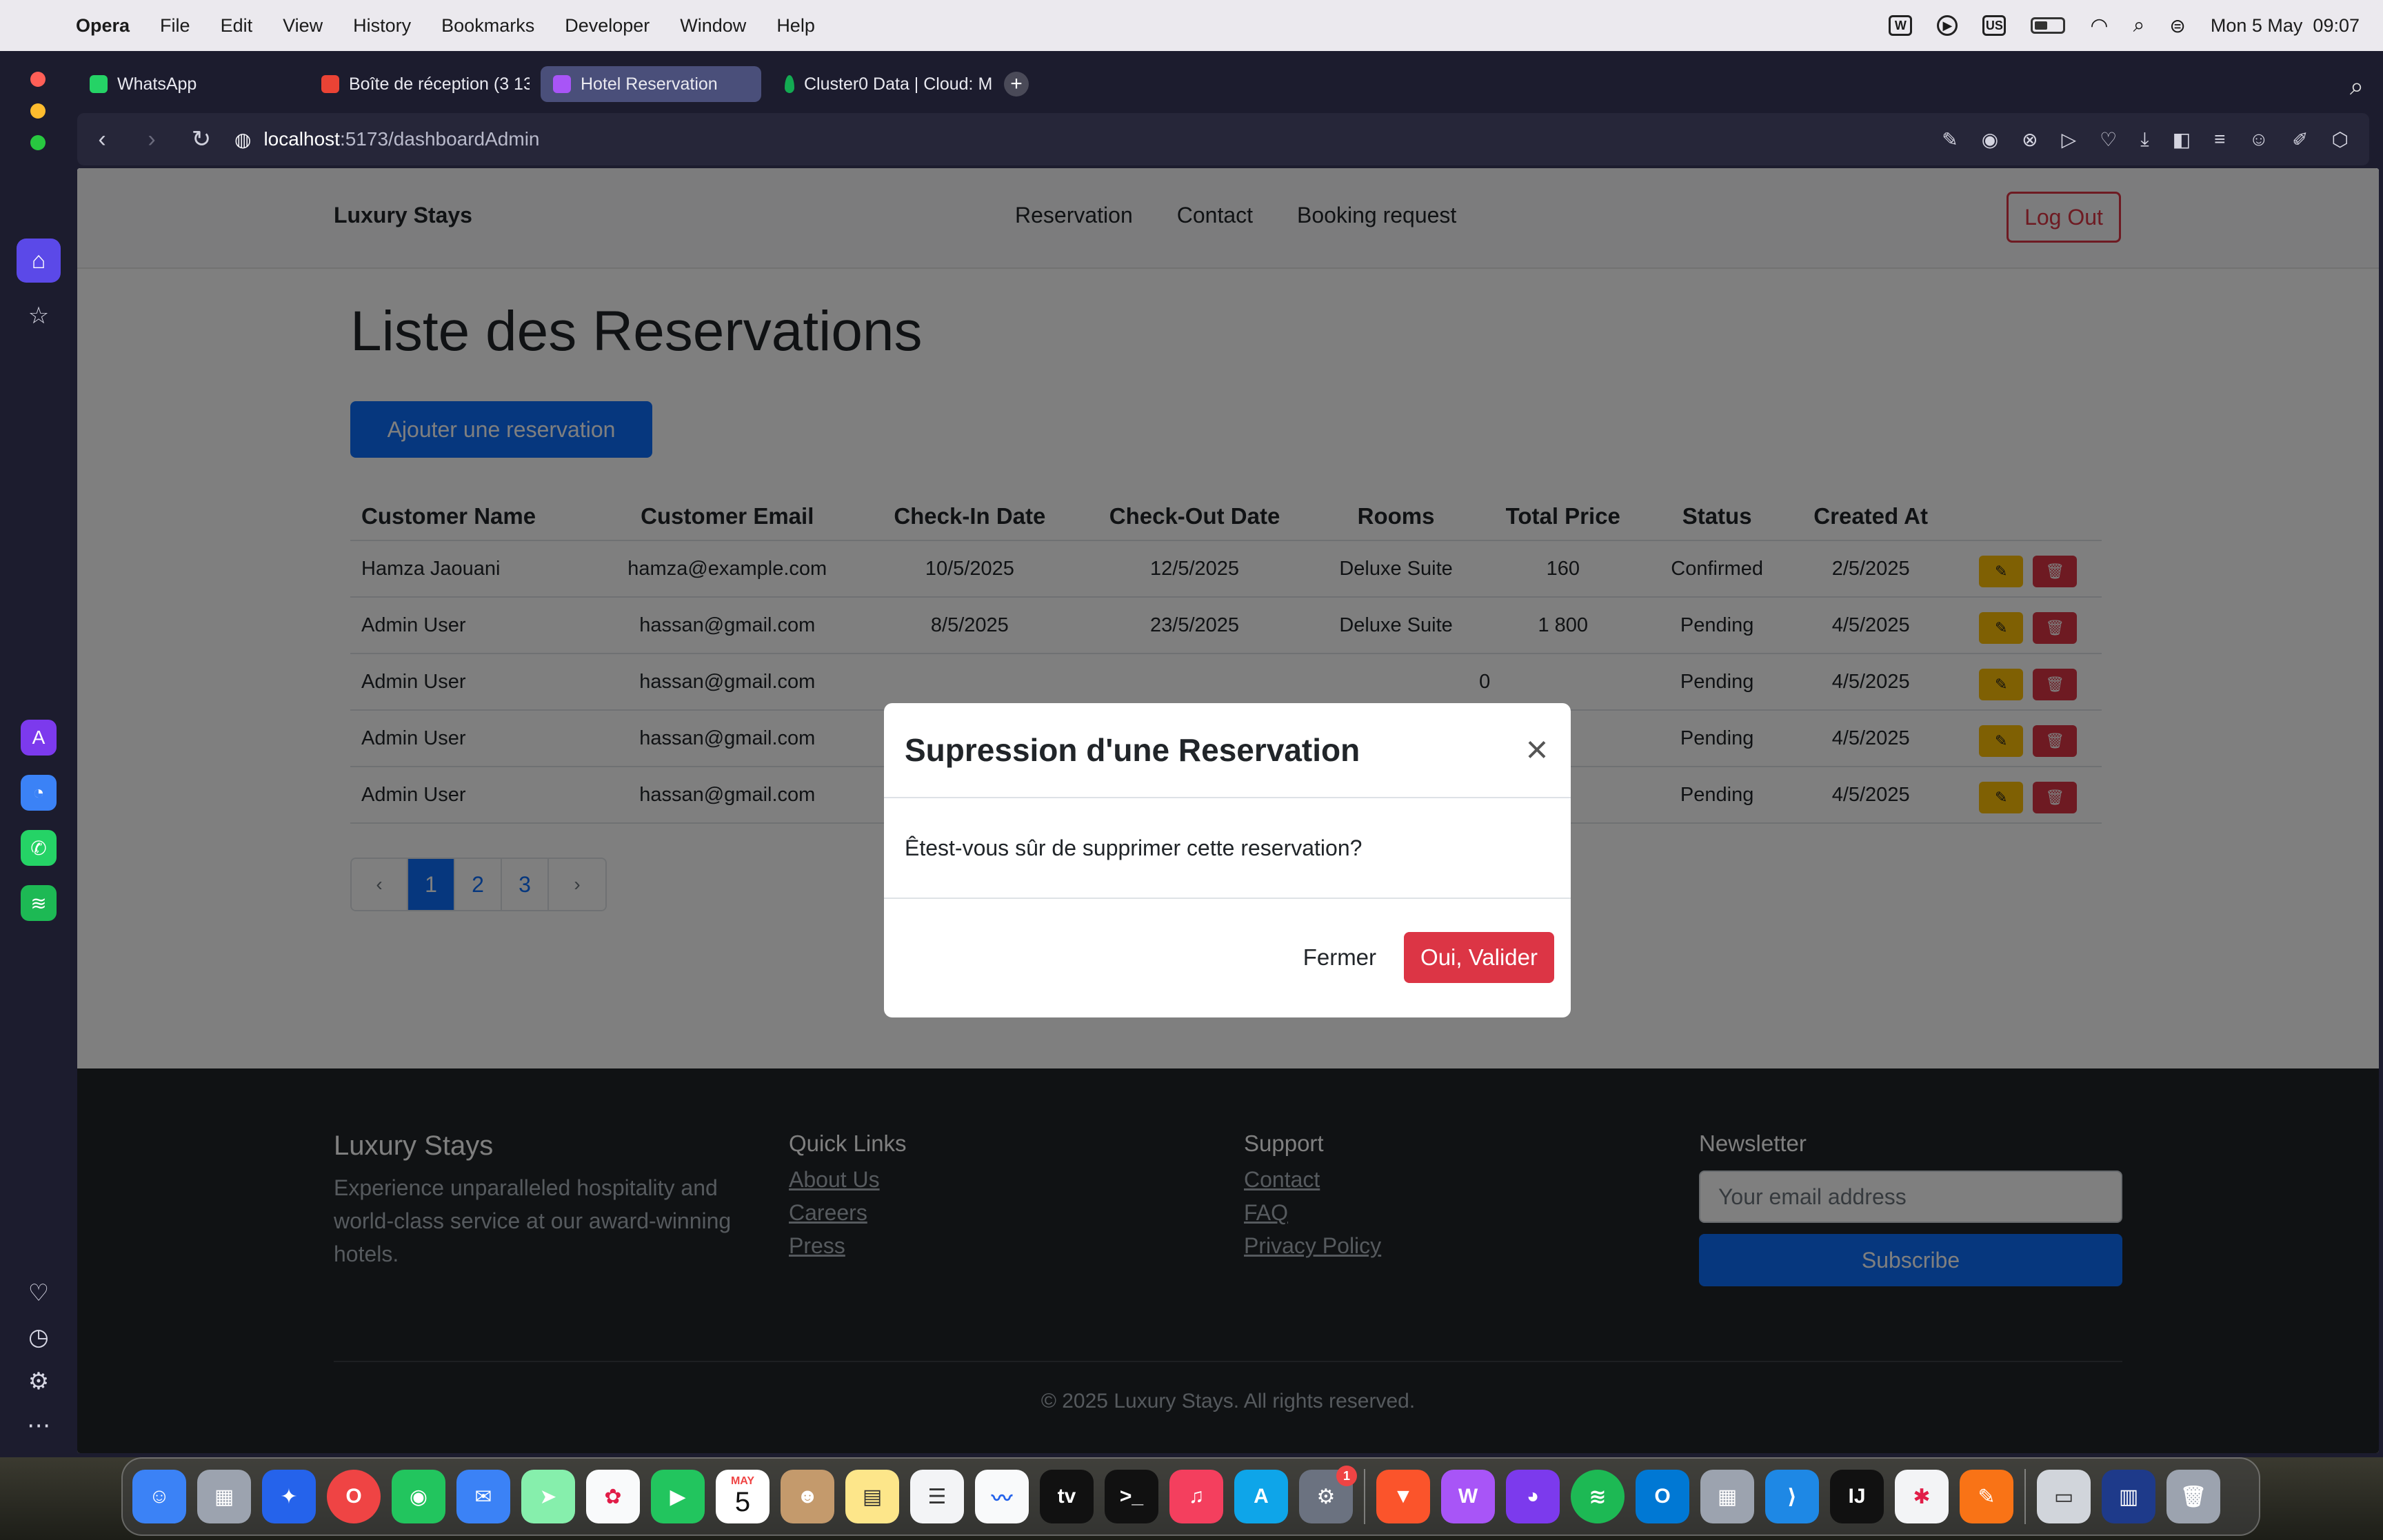 The width and height of the screenshot is (2383, 1540). What do you see at coordinates (872, 1496) in the screenshot?
I see `notes-icon: ▤` at bounding box center [872, 1496].